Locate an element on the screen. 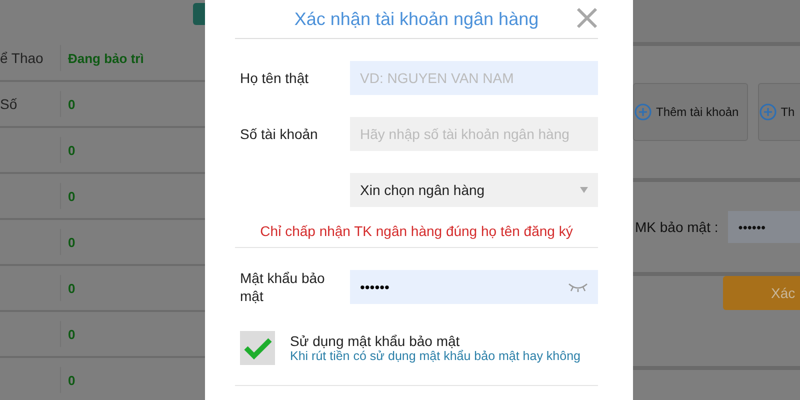 The image size is (800, 400). add-account-button: Thêm tài khoản is located at coordinates (690, 112).